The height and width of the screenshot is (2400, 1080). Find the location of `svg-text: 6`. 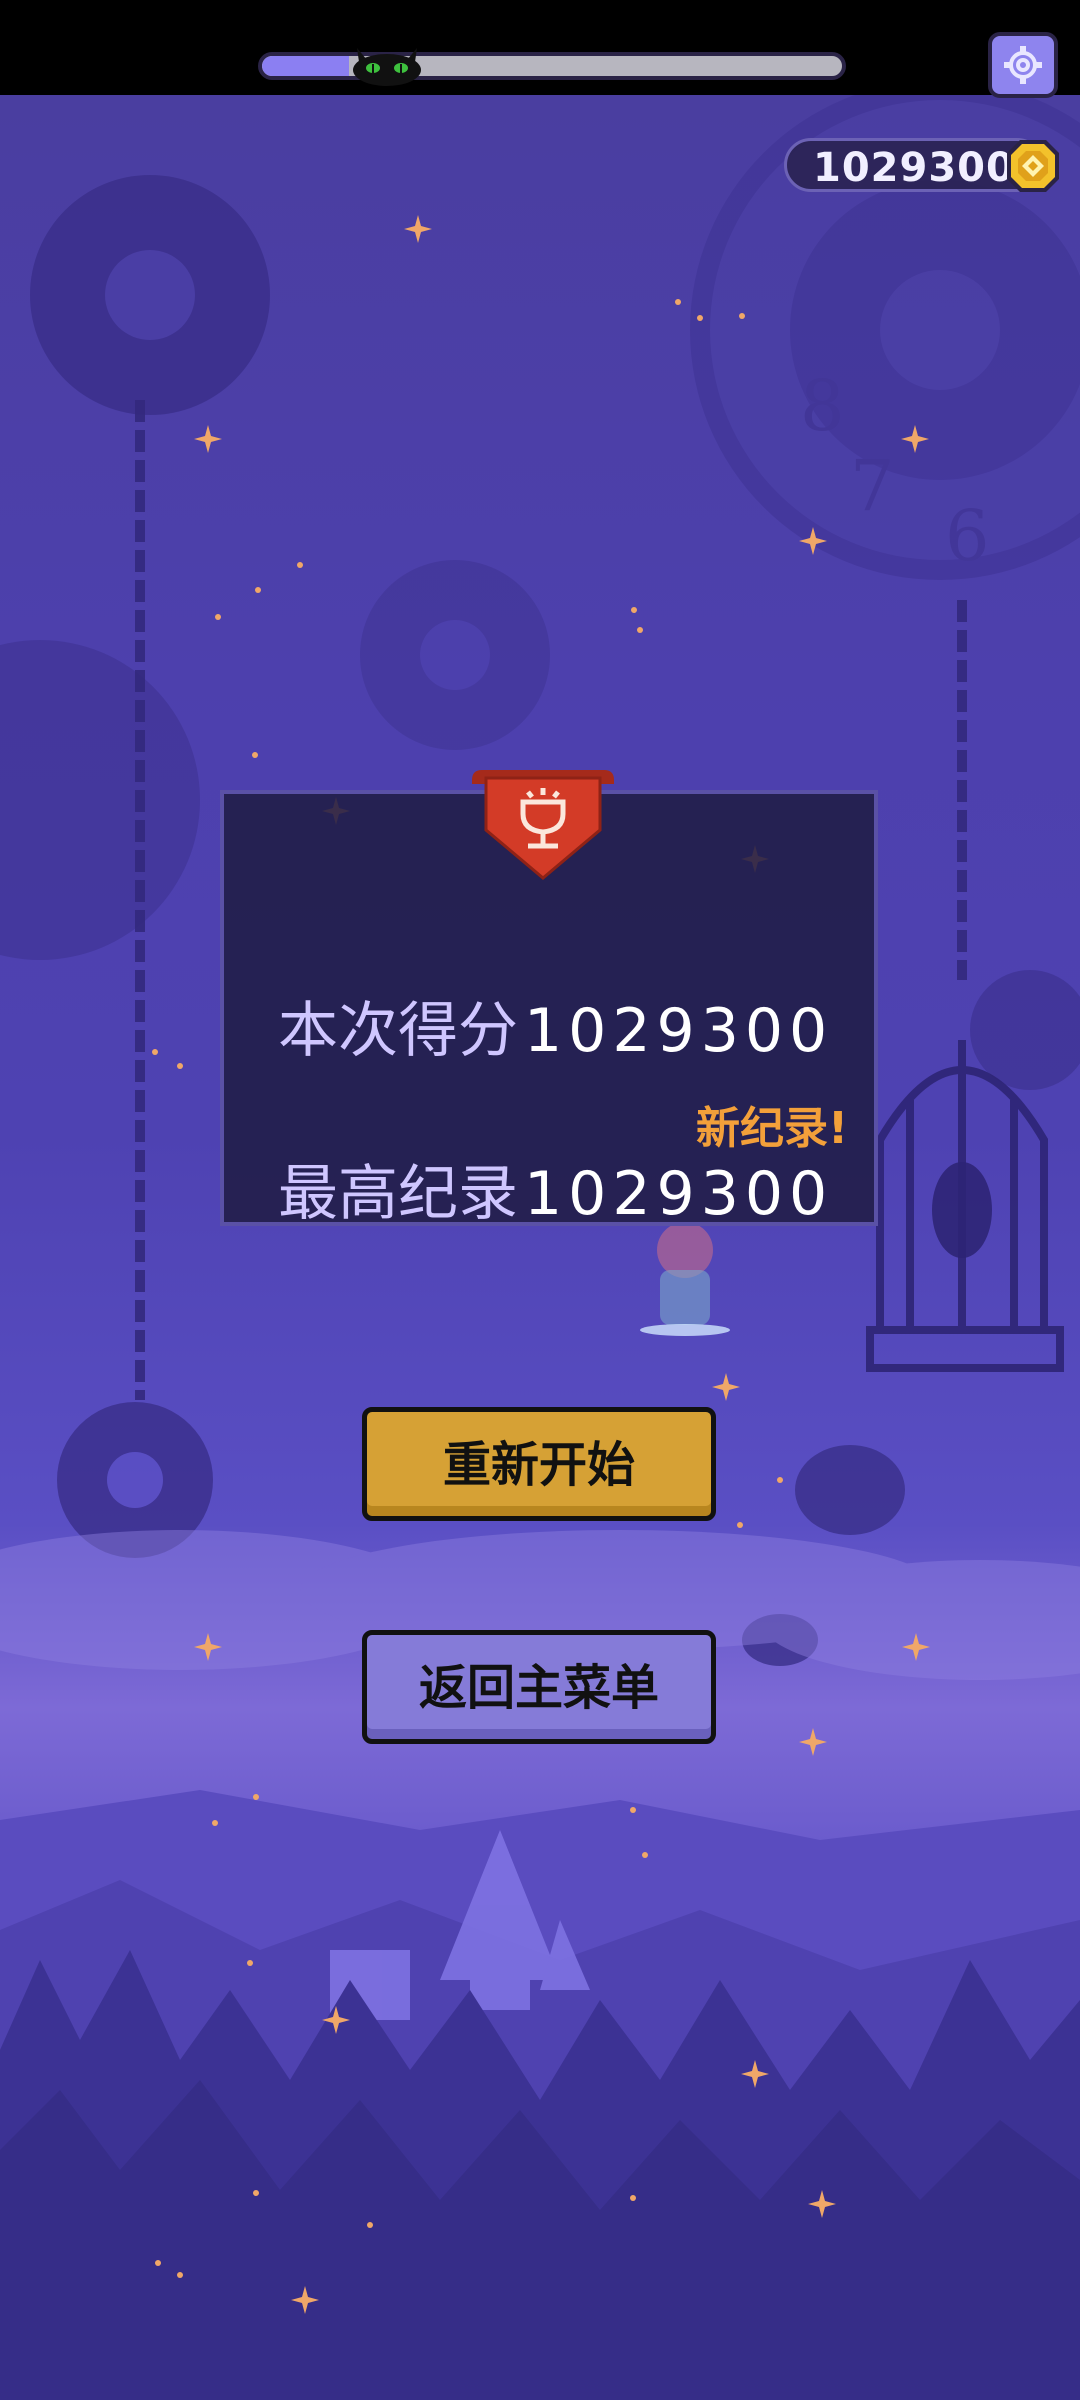

svg-text: 6 is located at coordinates (967, 536).